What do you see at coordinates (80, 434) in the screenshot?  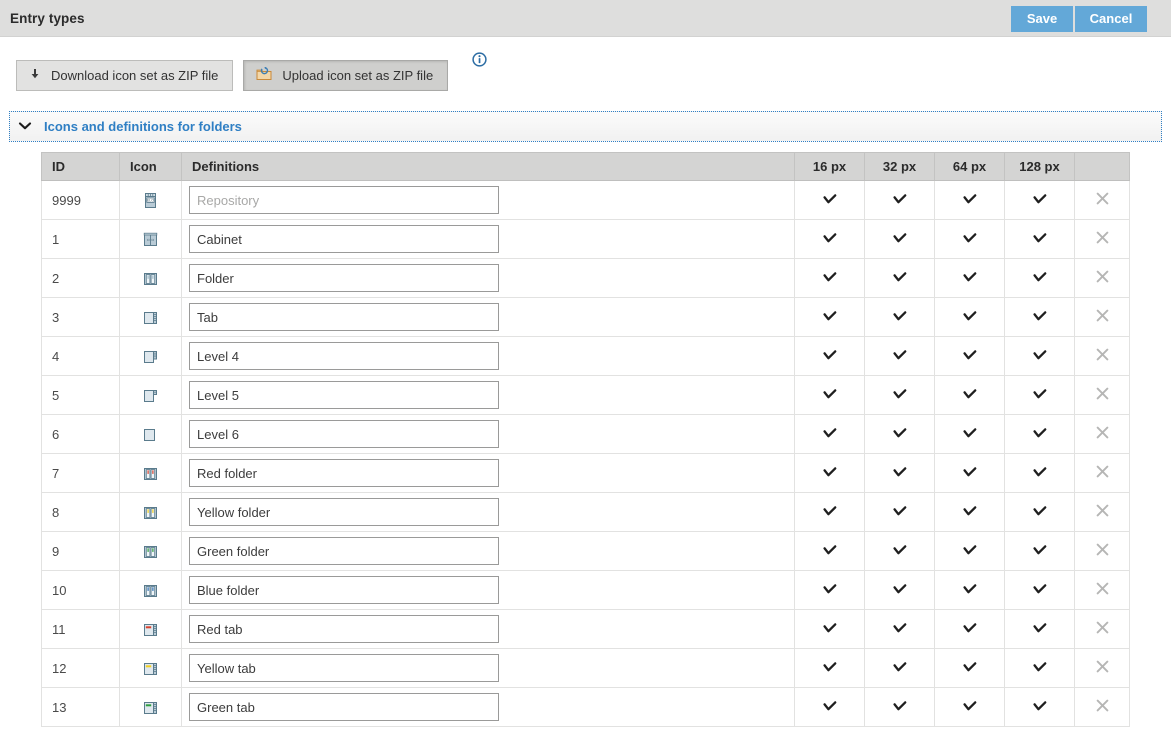 I see `cell-id: 6` at bounding box center [80, 434].